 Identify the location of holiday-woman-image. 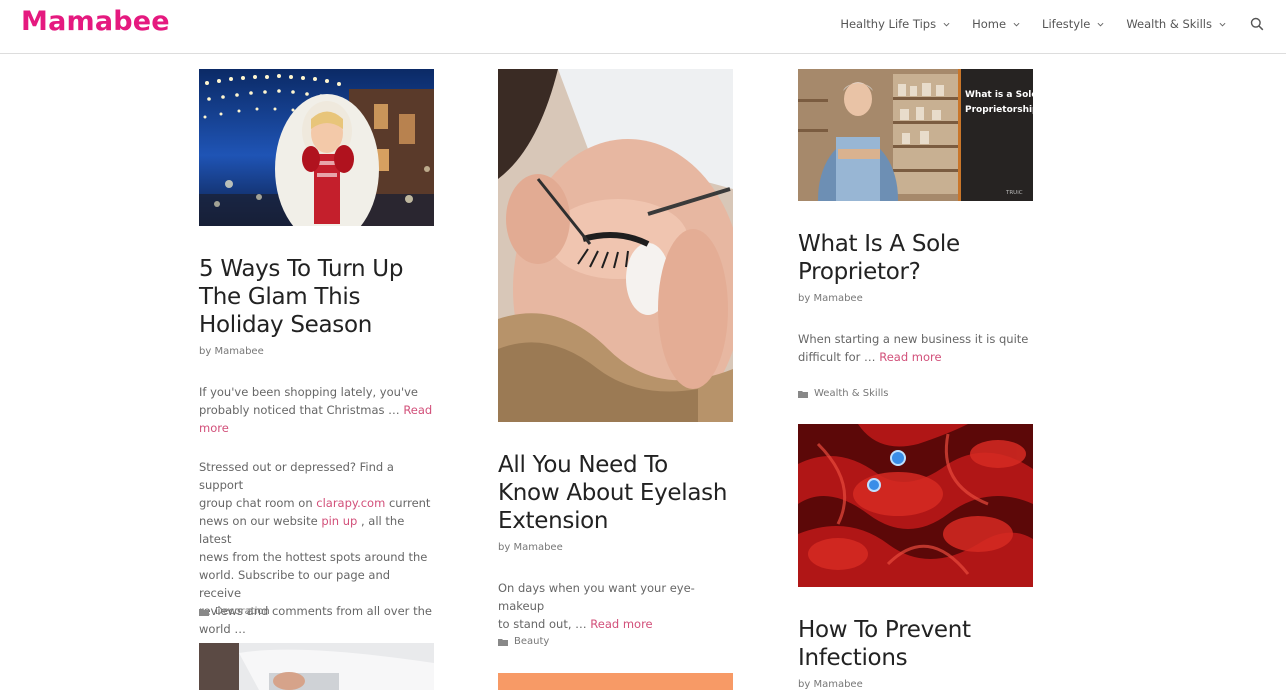
(316, 147).